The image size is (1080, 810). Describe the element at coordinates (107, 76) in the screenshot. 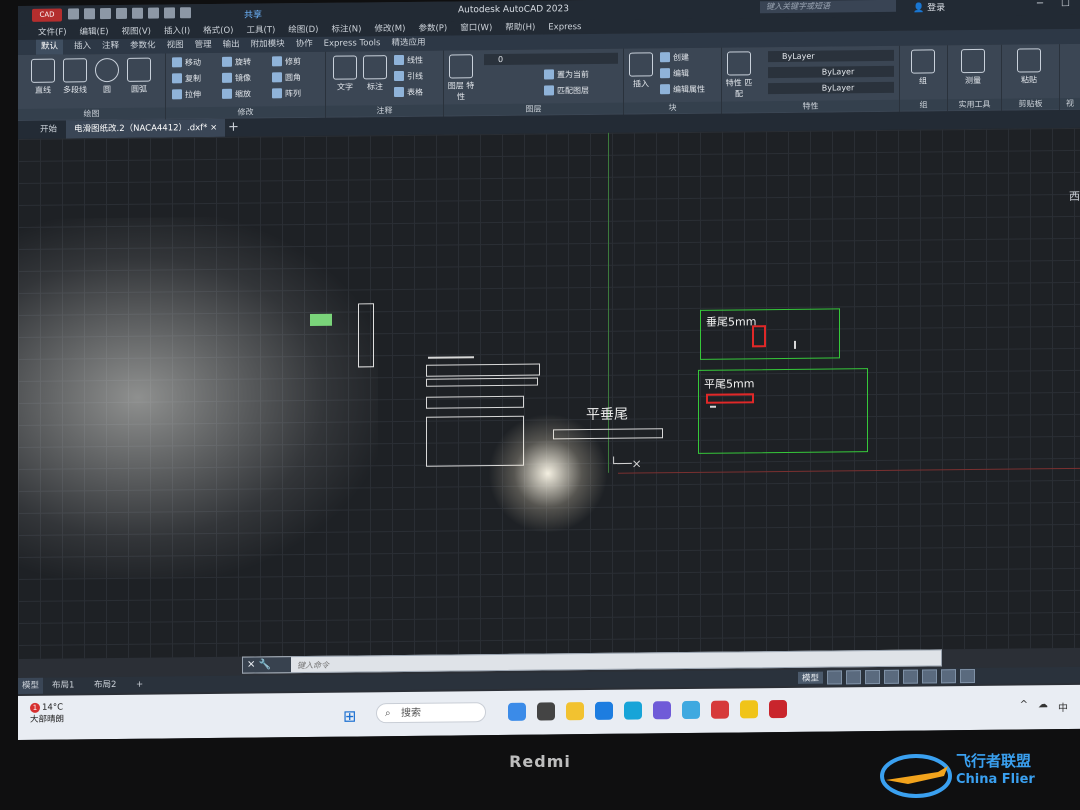

I see `circle-tool: 圆` at that location.